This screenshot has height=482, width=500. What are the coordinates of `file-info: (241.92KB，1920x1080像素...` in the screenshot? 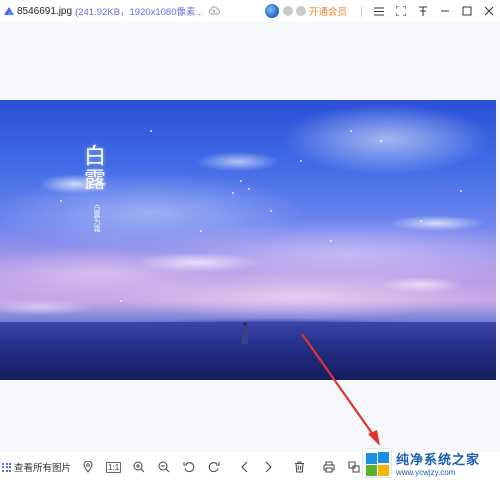 It's located at (139, 12).